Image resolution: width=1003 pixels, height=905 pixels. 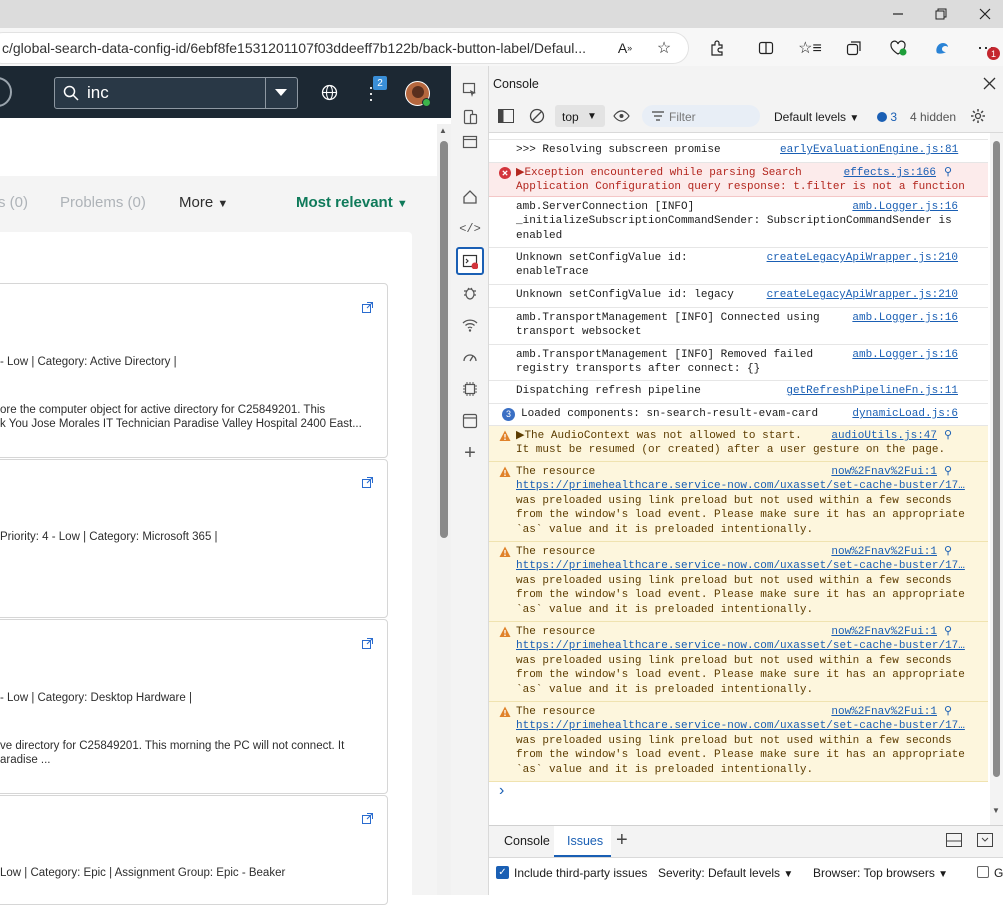 What do you see at coordinates (470, 421) in the screenshot?
I see `application-icon` at bounding box center [470, 421].